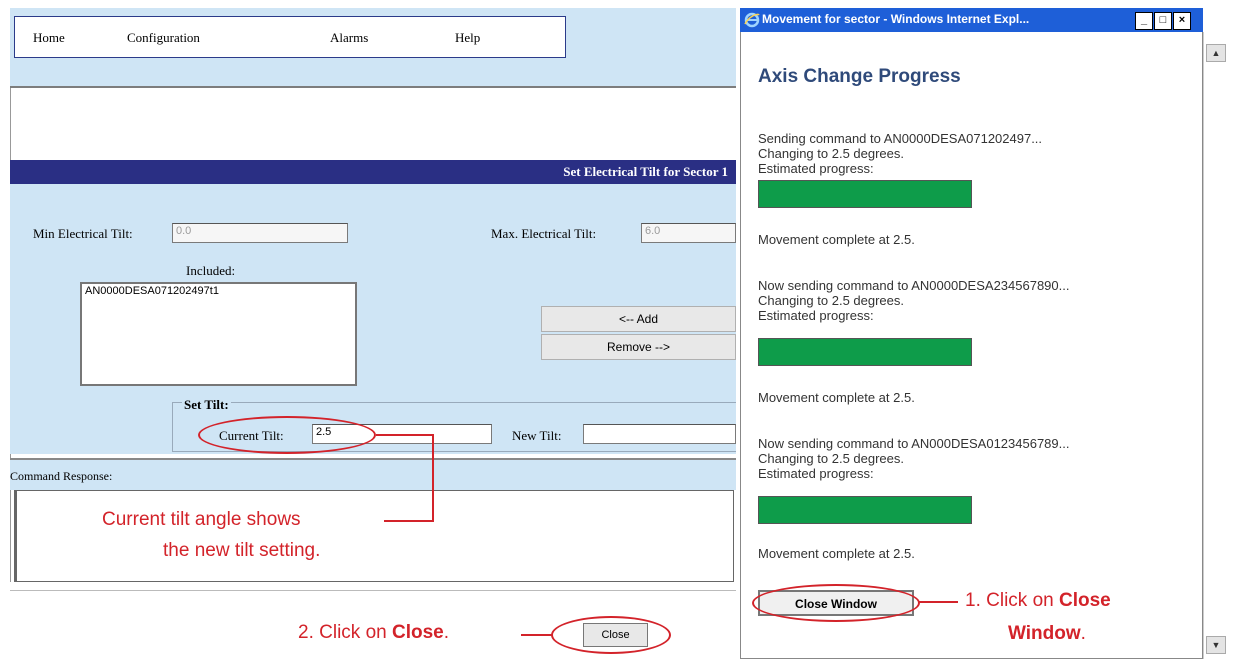 This screenshot has height=659, width=1233. Describe the element at coordinates (373, 590) in the screenshot. I see `bottom-divider` at that location.